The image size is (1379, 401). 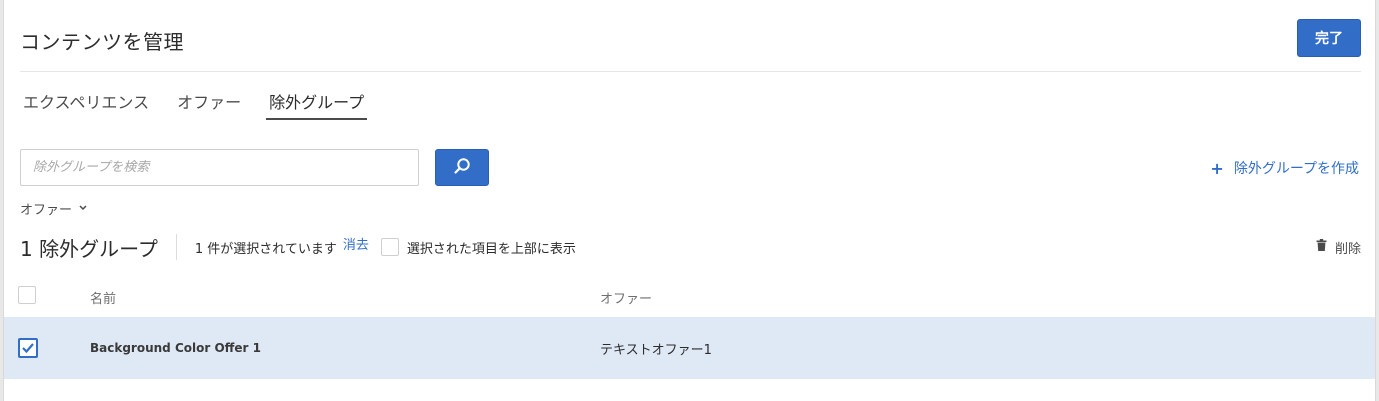 What do you see at coordinates (265, 249) in the screenshot?
I see `selection-status: 1 件が選択されています` at bounding box center [265, 249].